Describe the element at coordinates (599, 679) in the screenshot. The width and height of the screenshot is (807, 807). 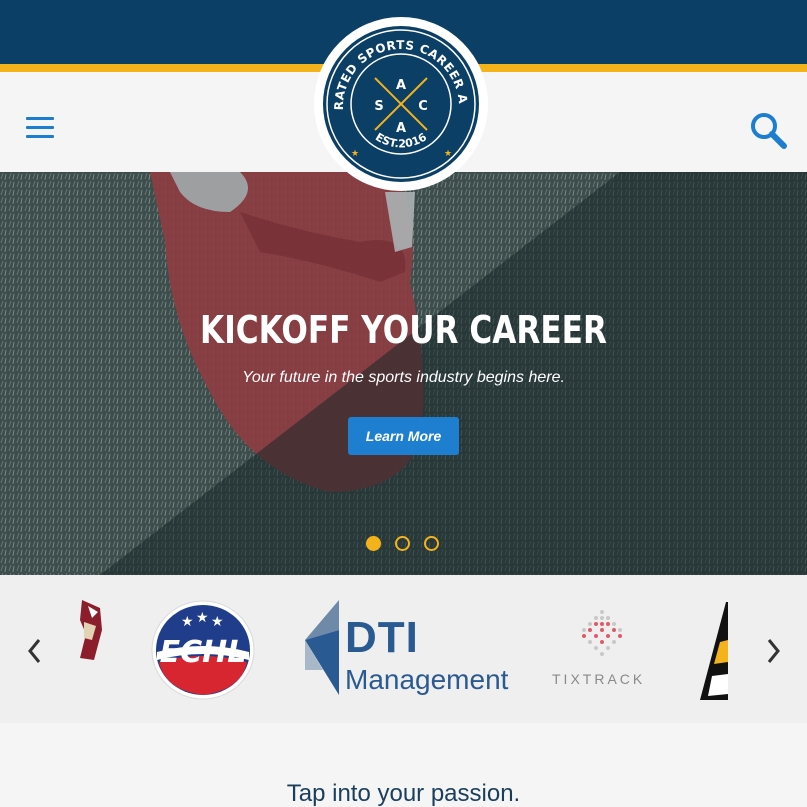
I see `tixtrack-label: TIXTRACK` at that location.